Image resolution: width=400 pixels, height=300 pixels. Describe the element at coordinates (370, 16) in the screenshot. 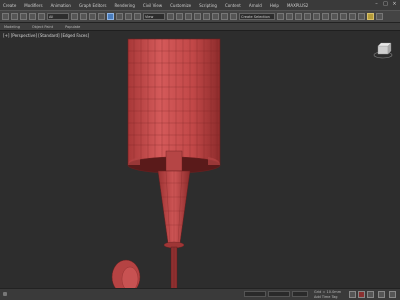

I see `render-production-icon` at that location.